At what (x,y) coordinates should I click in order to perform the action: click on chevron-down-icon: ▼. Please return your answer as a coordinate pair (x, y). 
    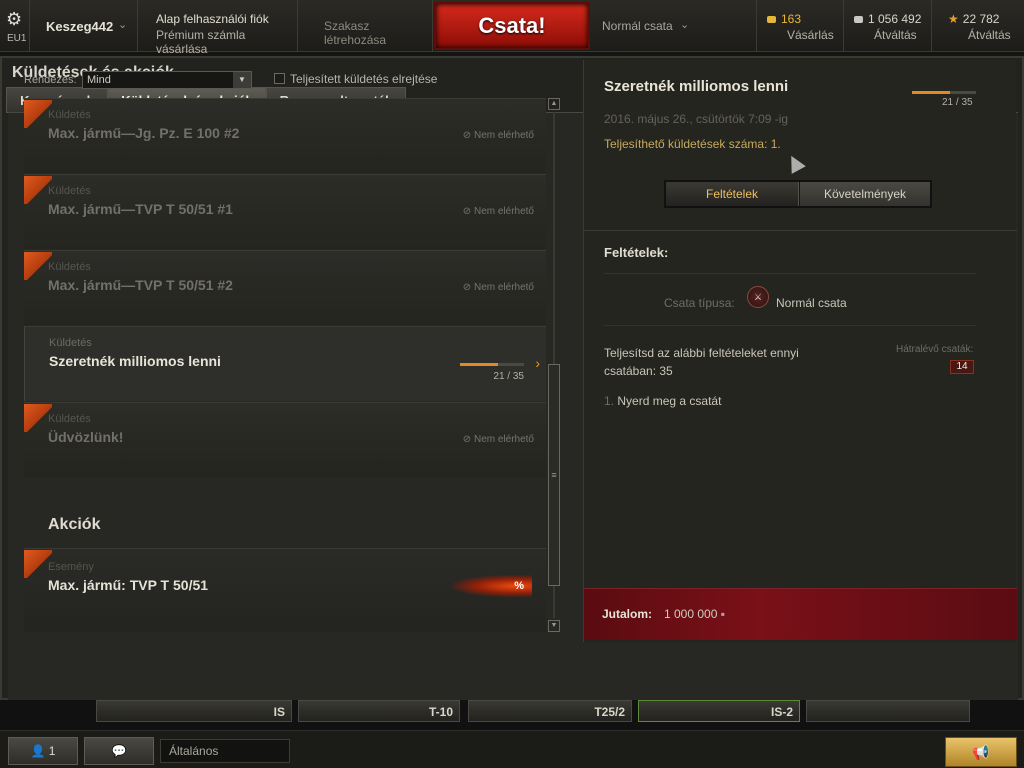
    Looking at the image, I should click on (242, 80).